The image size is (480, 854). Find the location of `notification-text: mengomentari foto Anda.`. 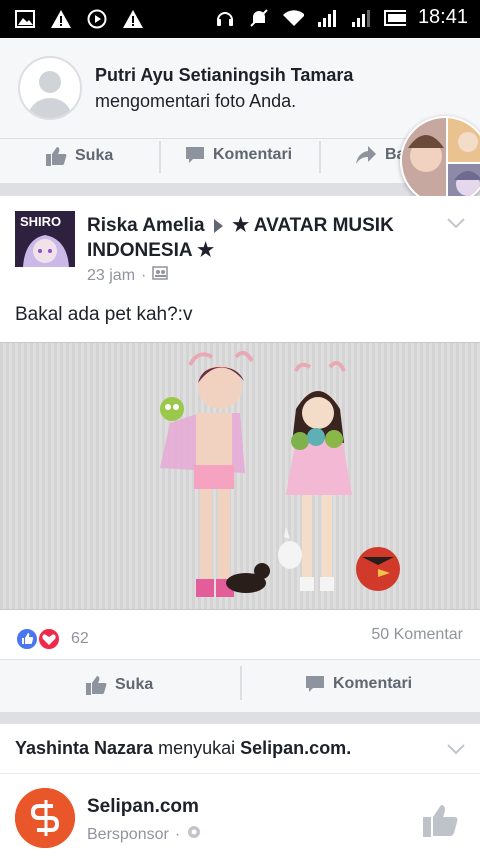

notification-text: mengomentari foto Anda. is located at coordinates (196, 101).